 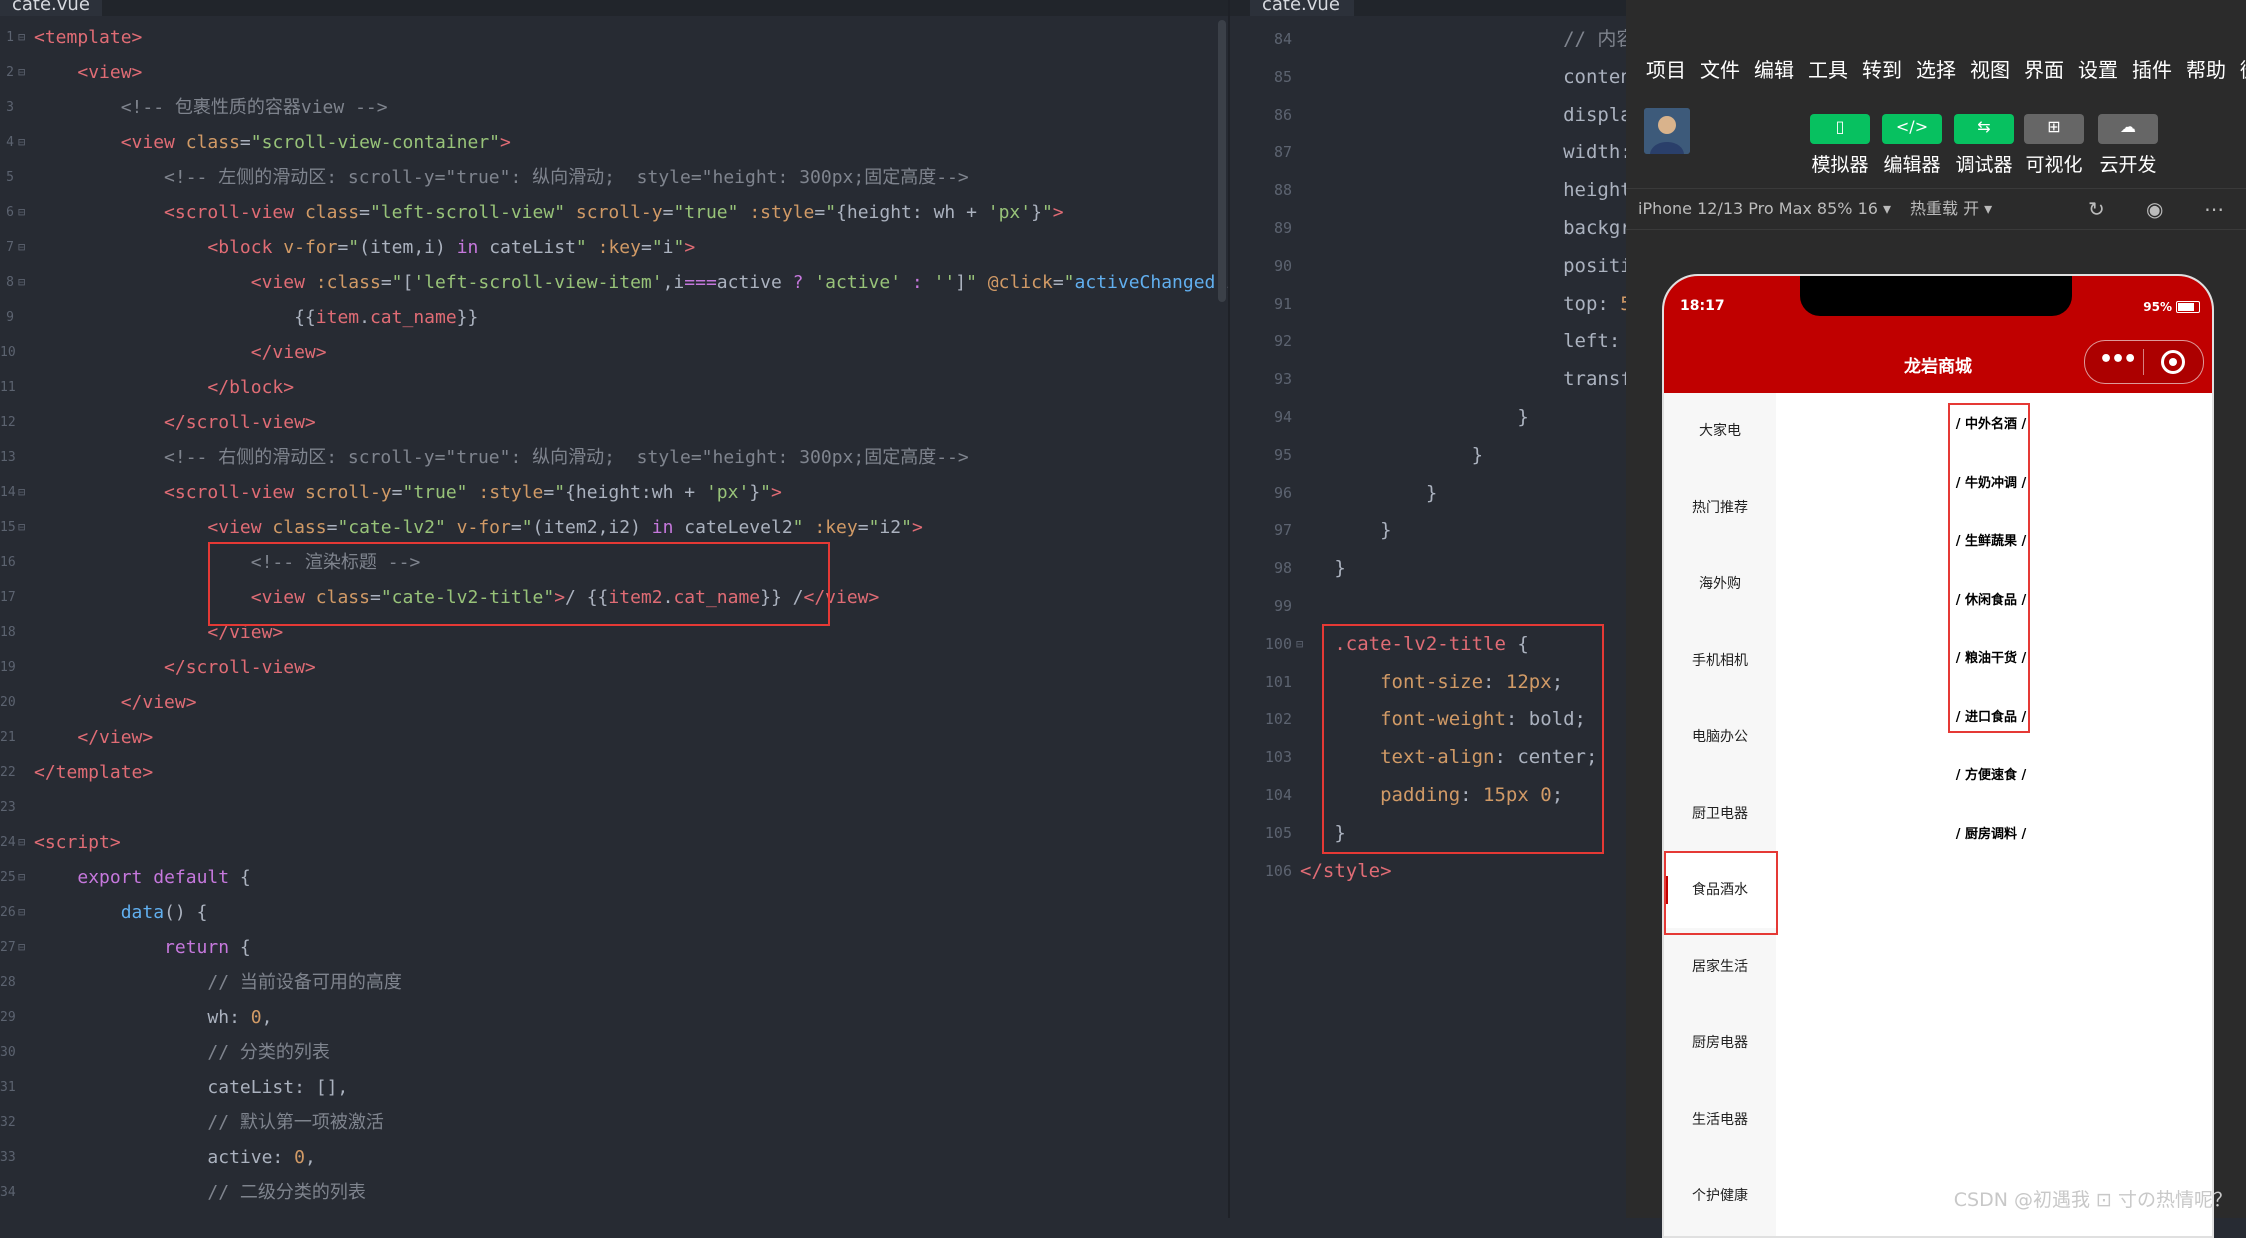 I want to click on code-line: 87 width:, so click(x=1429, y=152).